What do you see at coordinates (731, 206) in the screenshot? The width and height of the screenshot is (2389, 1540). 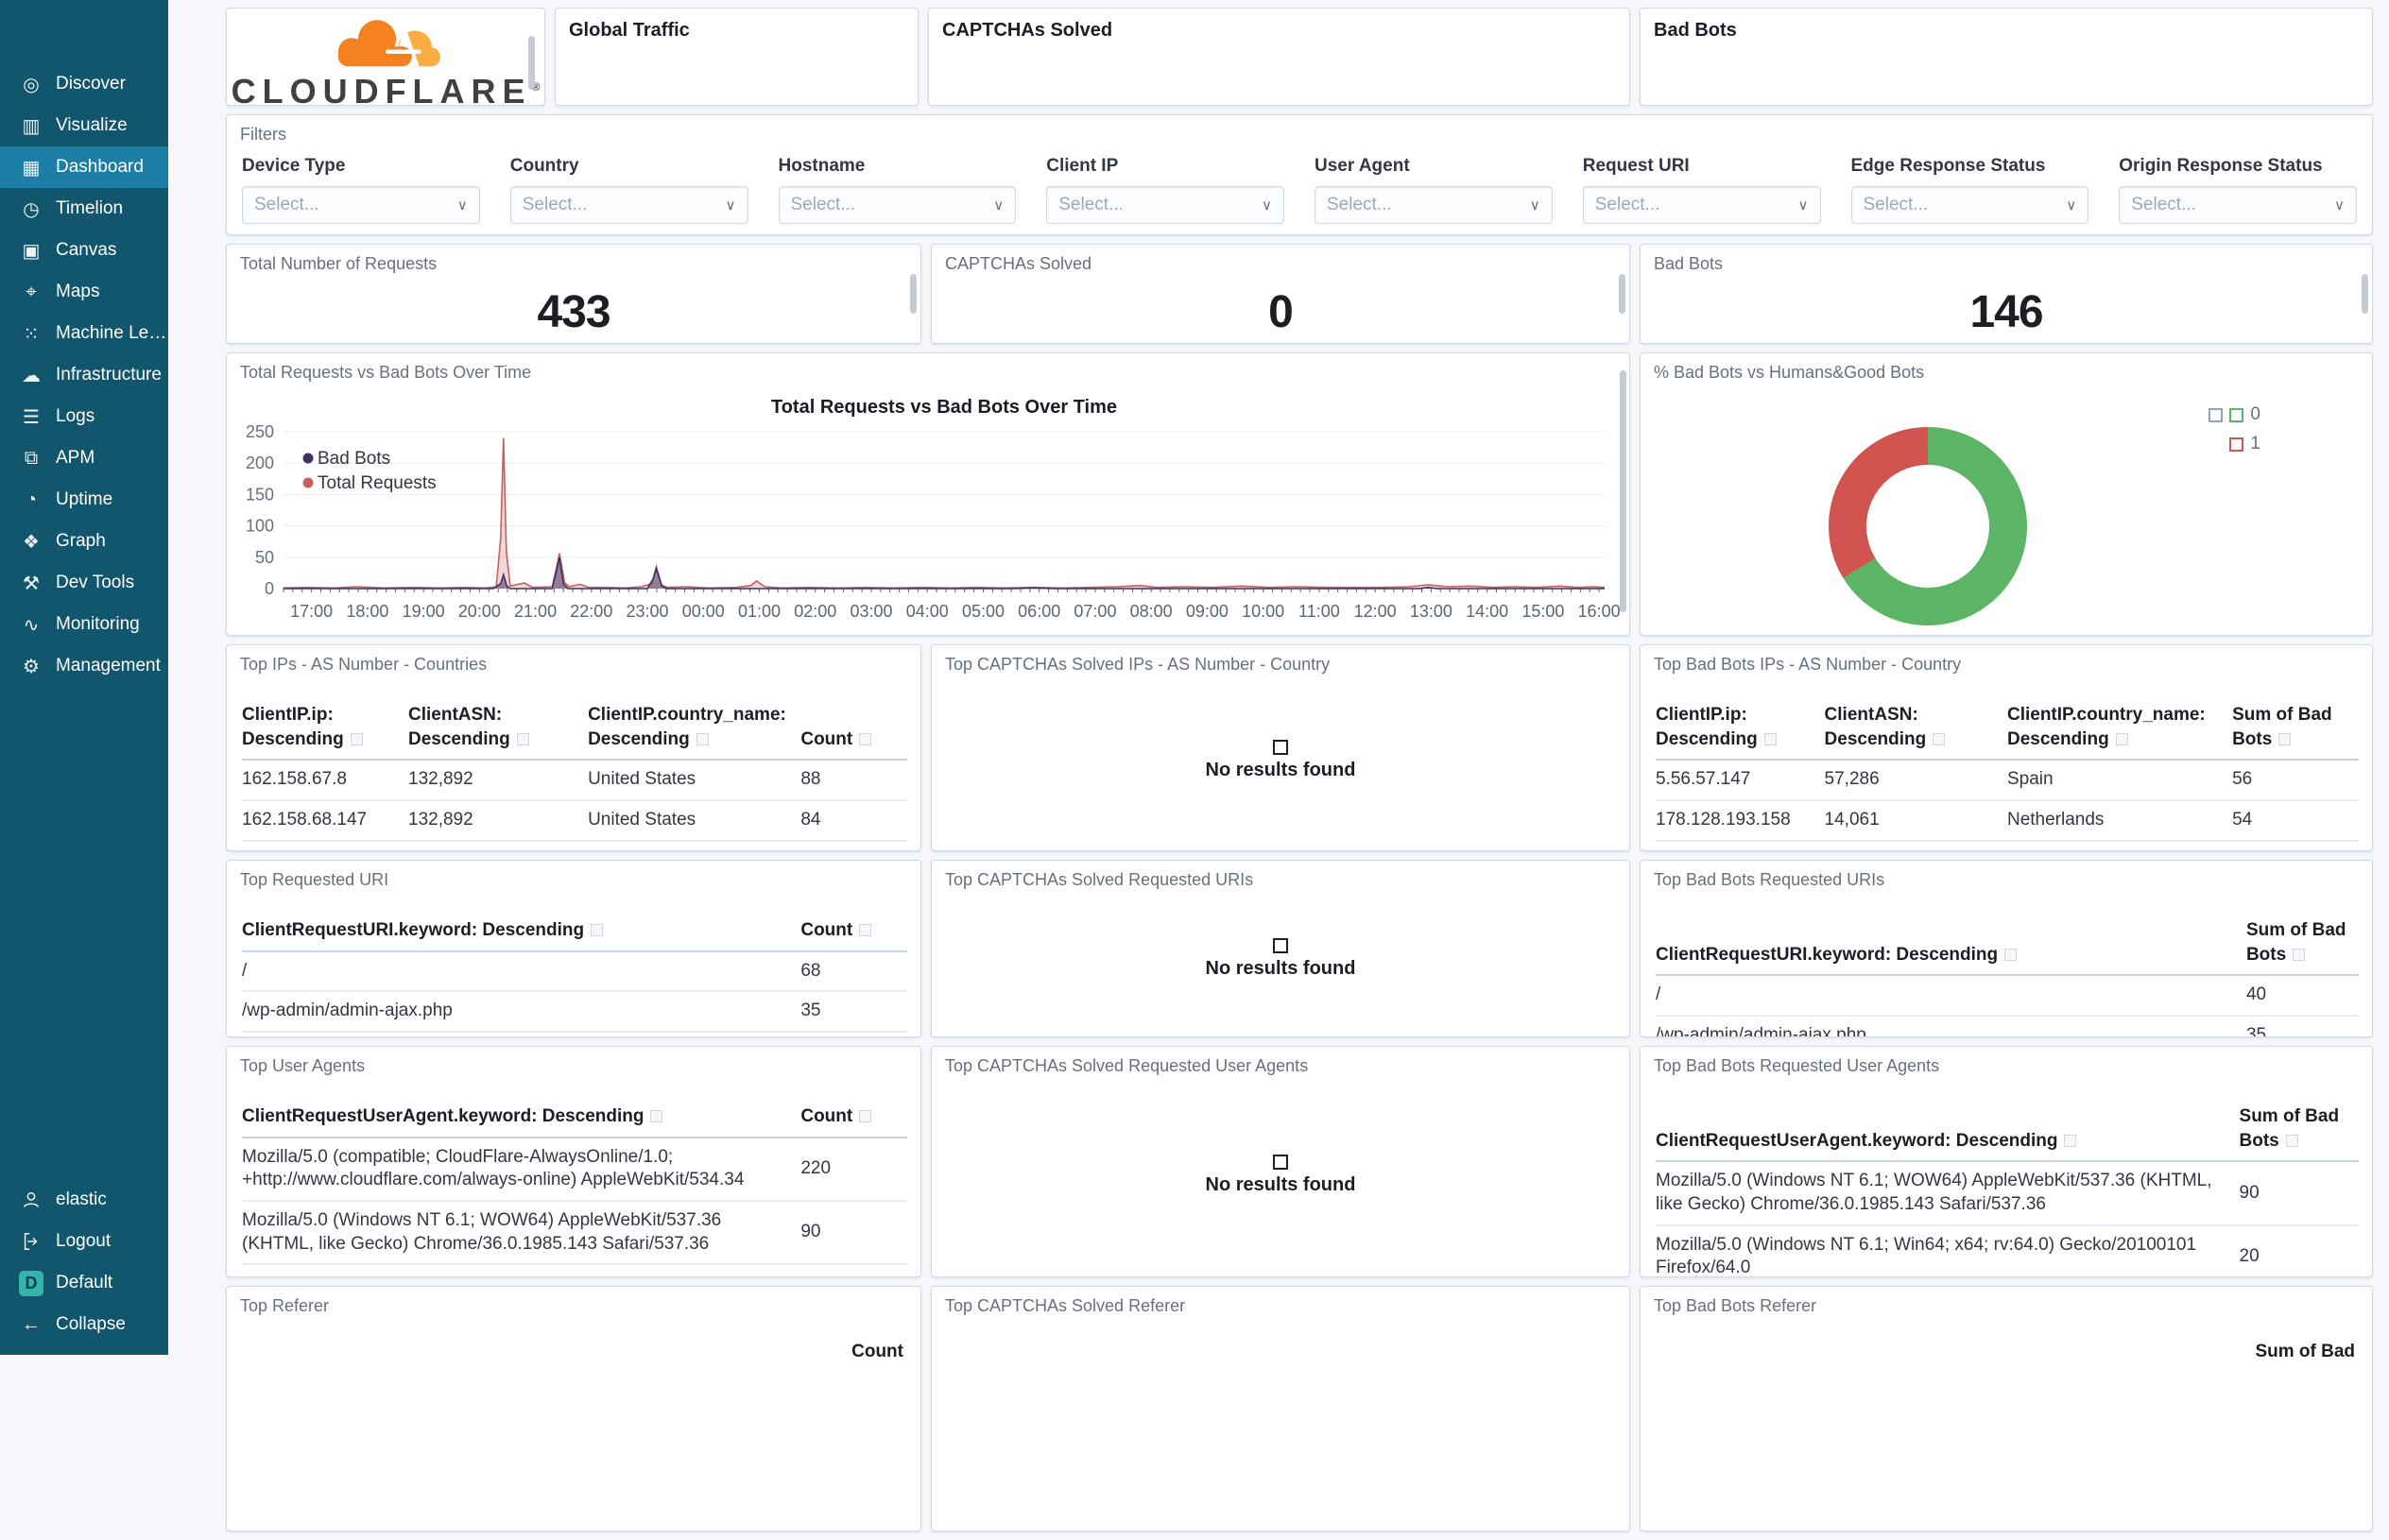 I see `chevron-down-icon: ∨` at bounding box center [731, 206].